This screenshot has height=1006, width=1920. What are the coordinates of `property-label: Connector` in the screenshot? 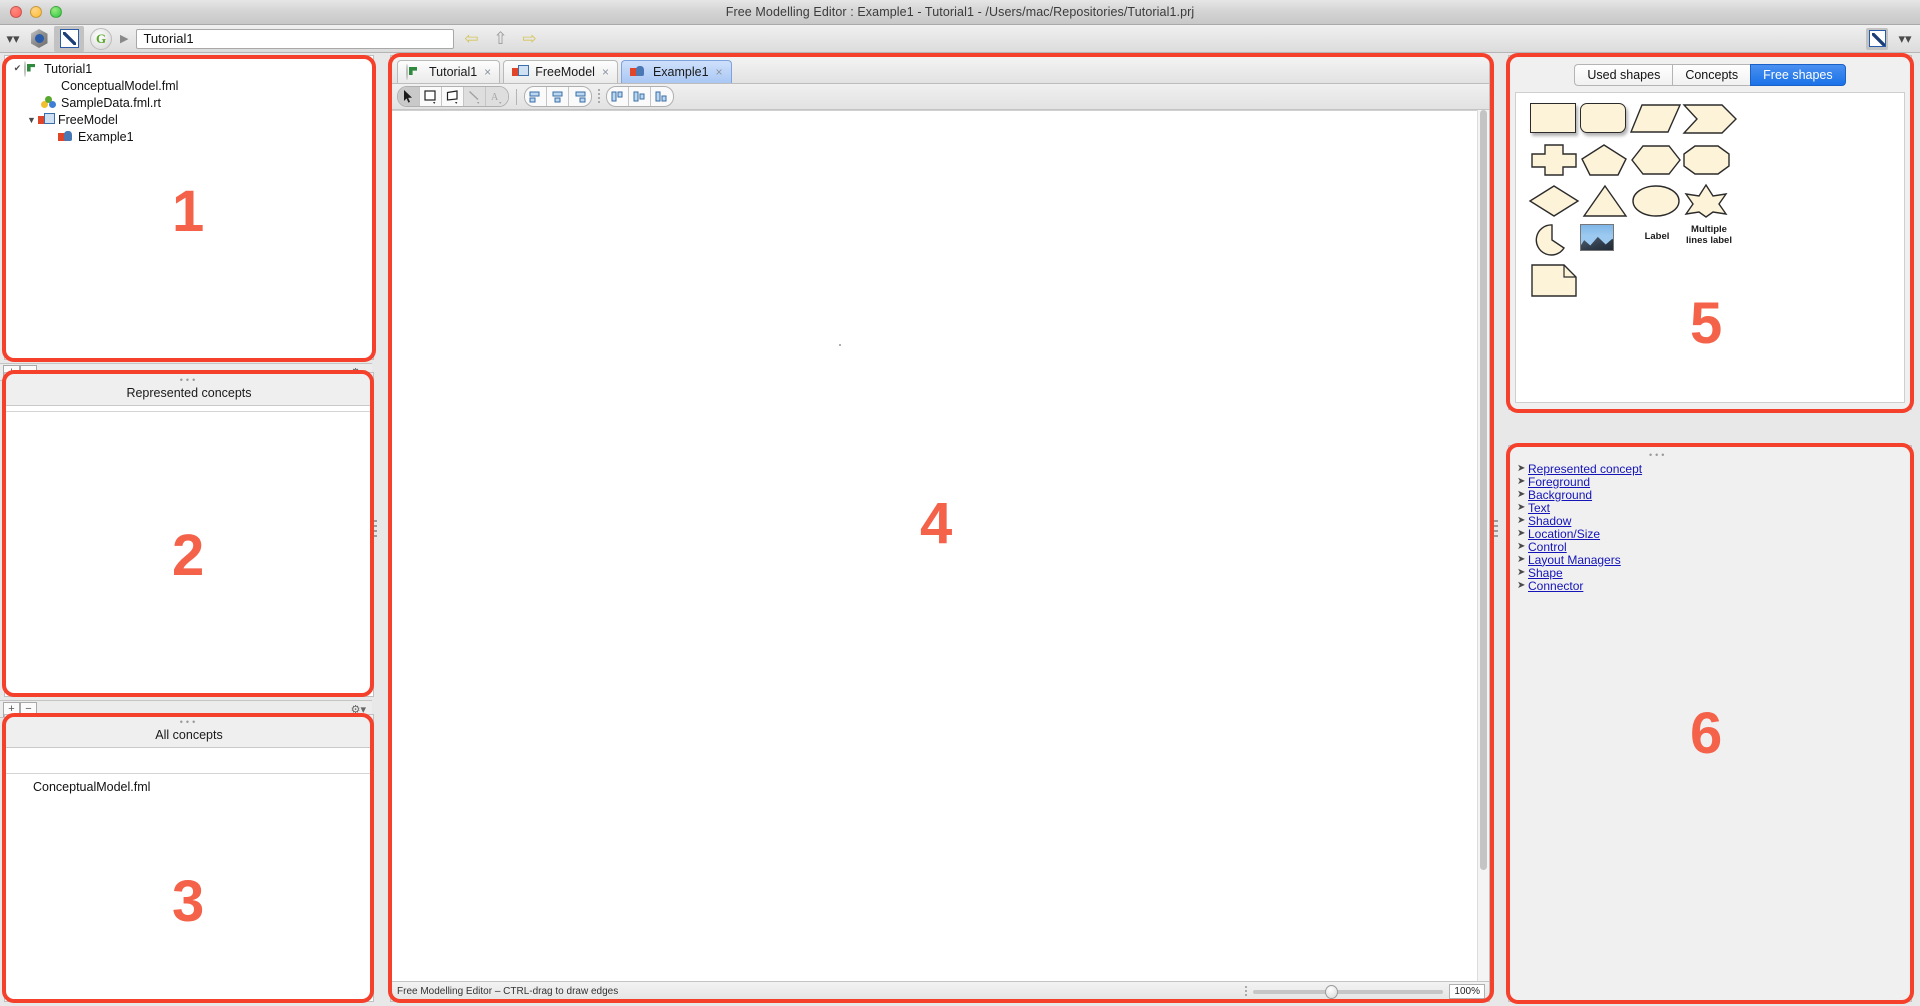 It's located at (1555, 586).